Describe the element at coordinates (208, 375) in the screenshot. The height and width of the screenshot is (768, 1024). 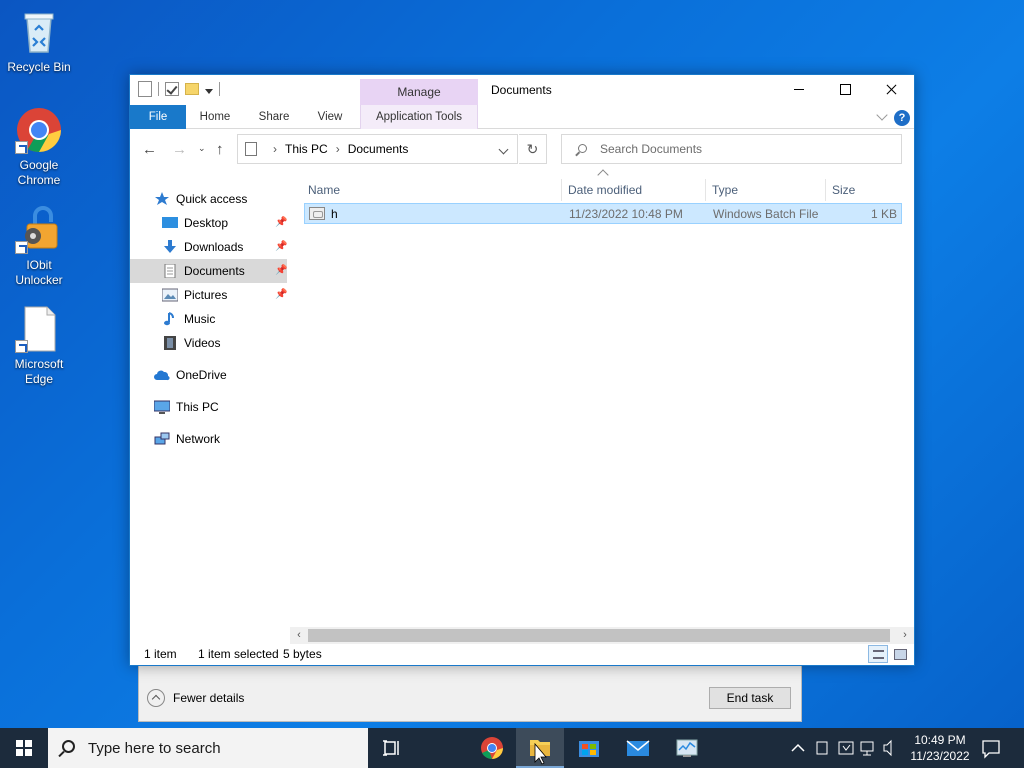
I see `nav-onedrive: OneDrive` at that location.